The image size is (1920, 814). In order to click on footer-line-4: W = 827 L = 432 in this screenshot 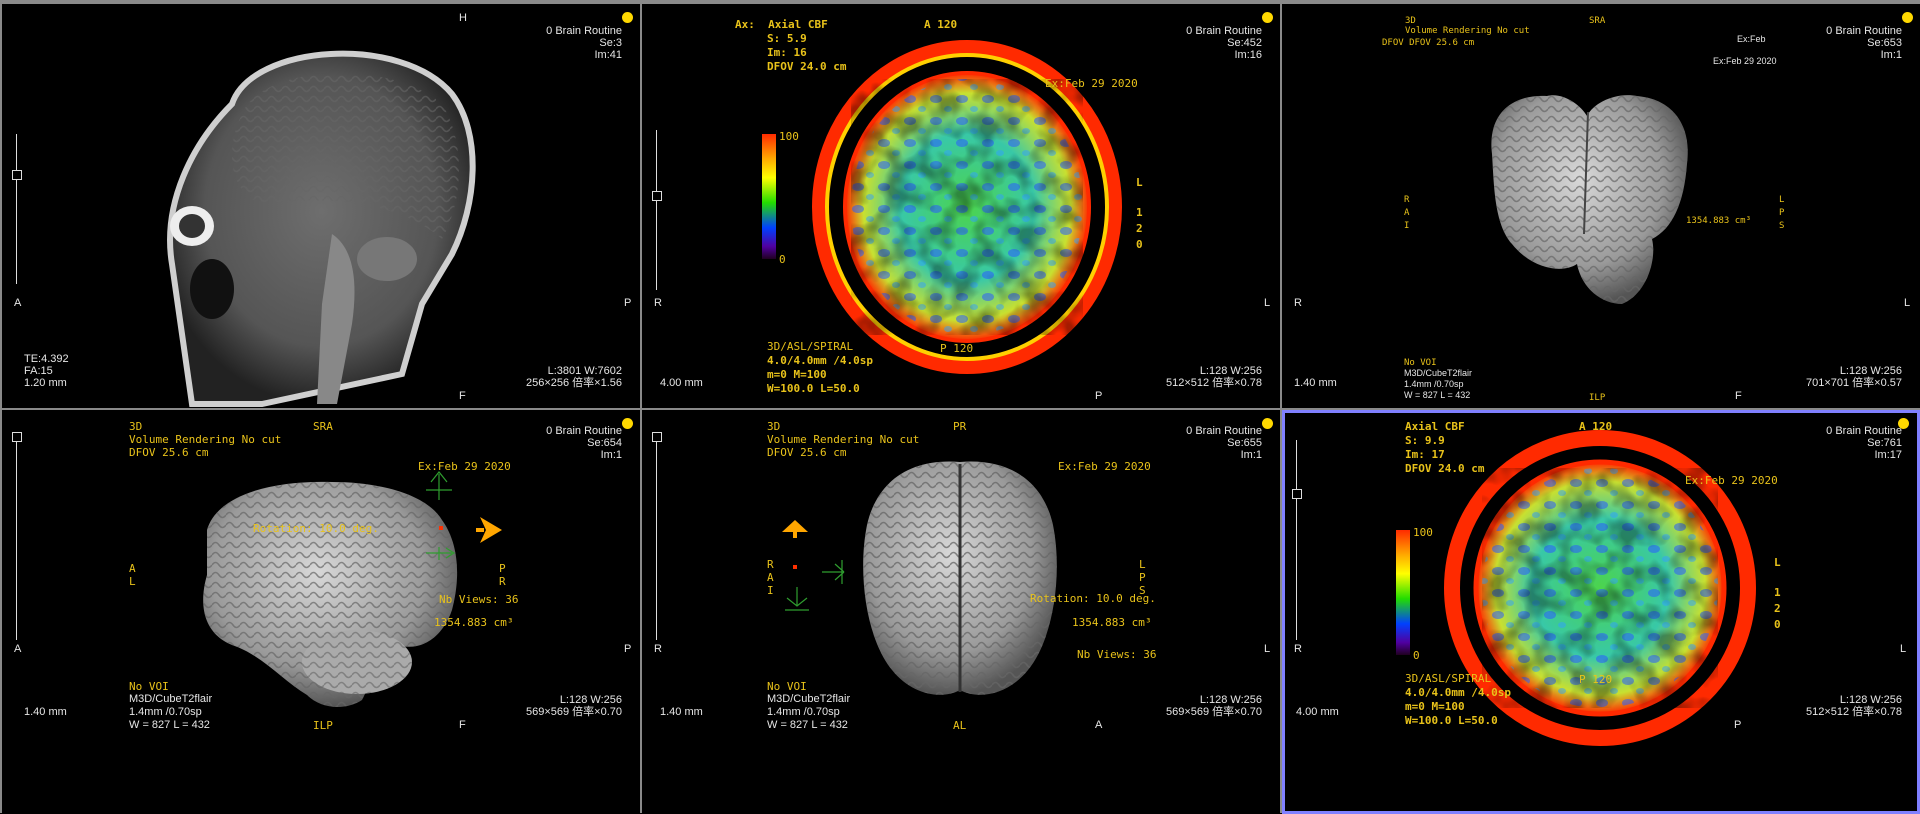, I will do `click(807, 725)`.